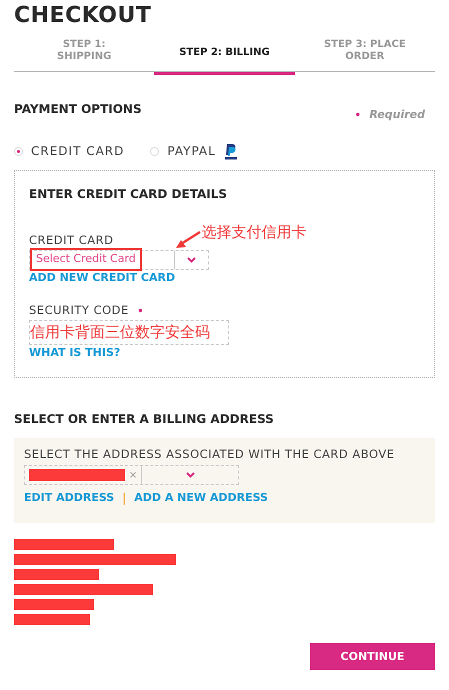 This screenshot has height=690, width=449. I want to click on step-tab: STEP 2: BILLING, so click(224, 56).